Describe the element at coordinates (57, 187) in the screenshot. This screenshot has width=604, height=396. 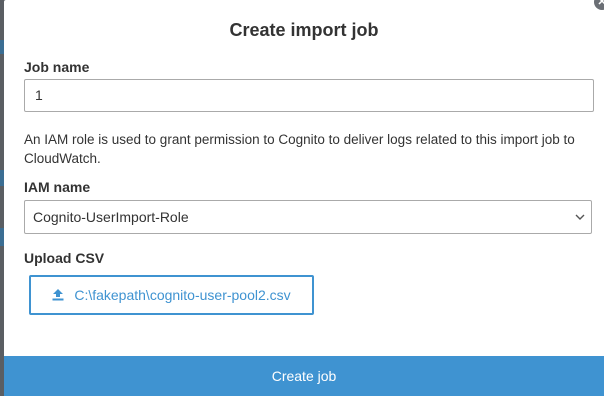
I see `iam-name-label: IAM name` at that location.